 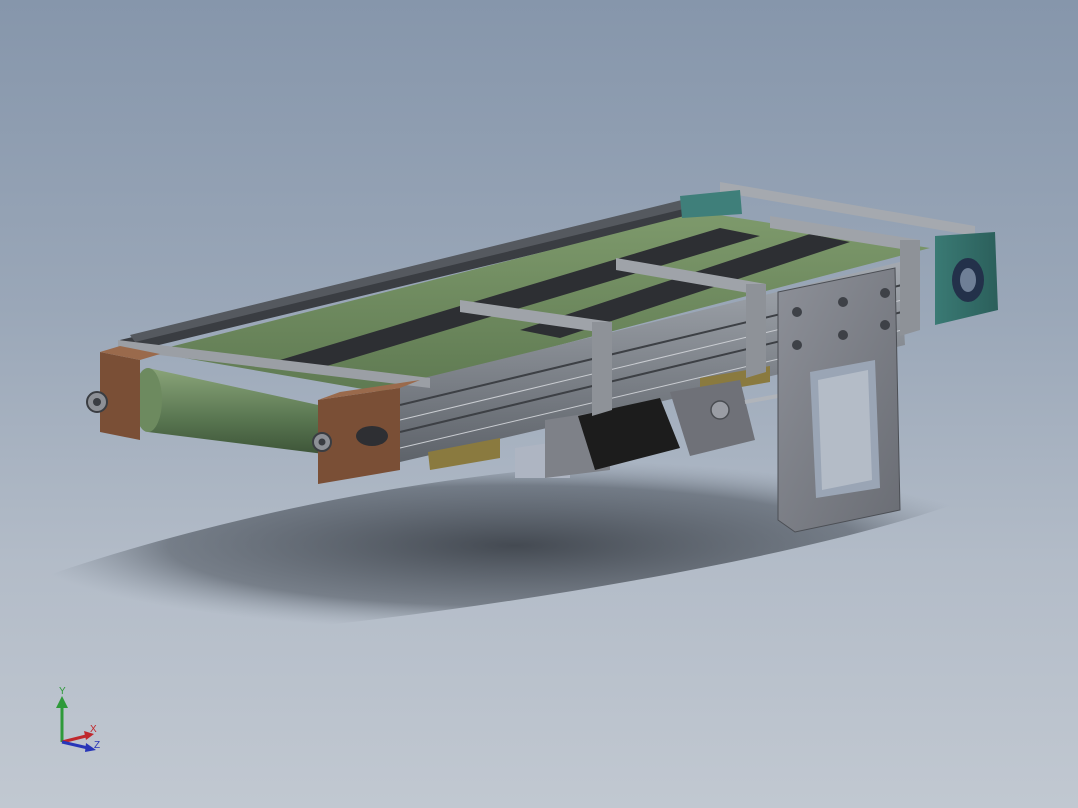 I want to click on x-axis-line, so click(x=74, y=739).